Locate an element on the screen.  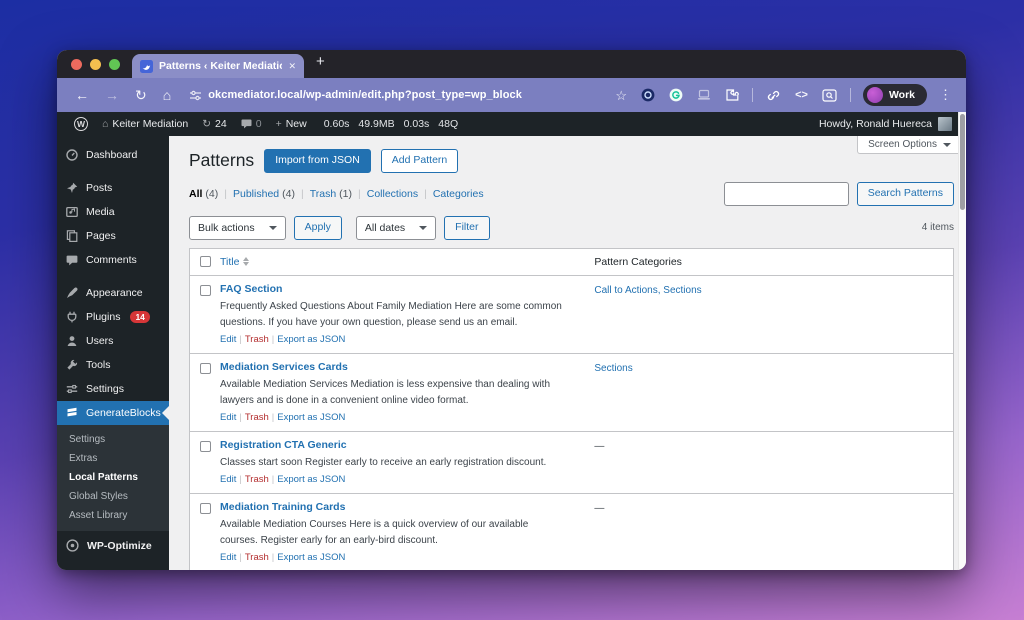
grammarly-extension-icon is located at coordinates (676, 95).